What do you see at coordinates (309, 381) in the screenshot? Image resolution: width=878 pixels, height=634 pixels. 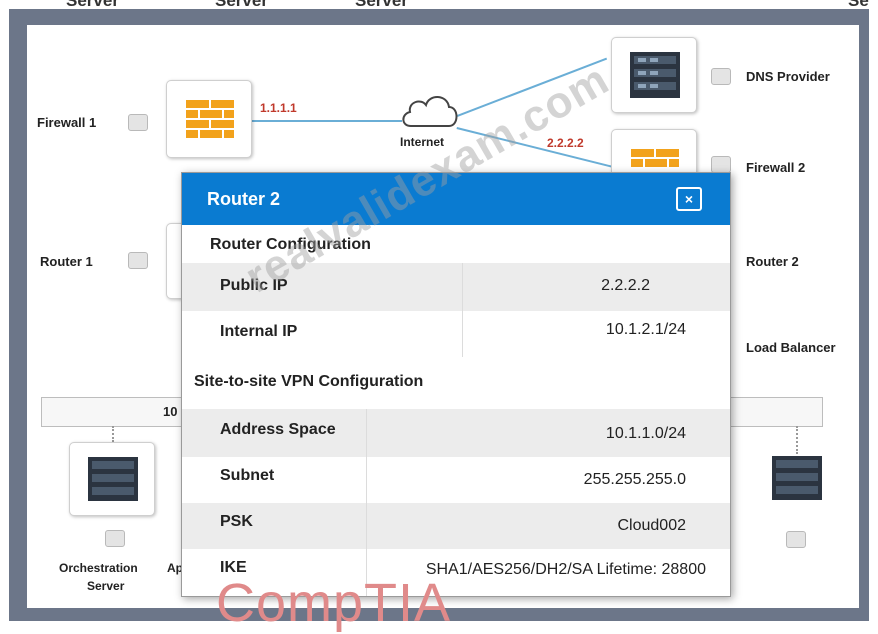 I see `vpn-config-heading: Site-to-site VPN Configuration` at bounding box center [309, 381].